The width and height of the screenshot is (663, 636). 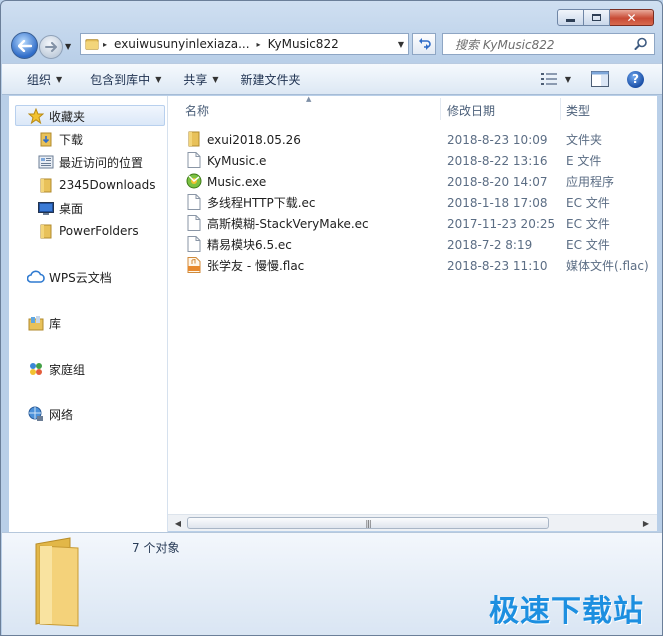 I want to click on preview-pane-icon, so click(x=600, y=79).